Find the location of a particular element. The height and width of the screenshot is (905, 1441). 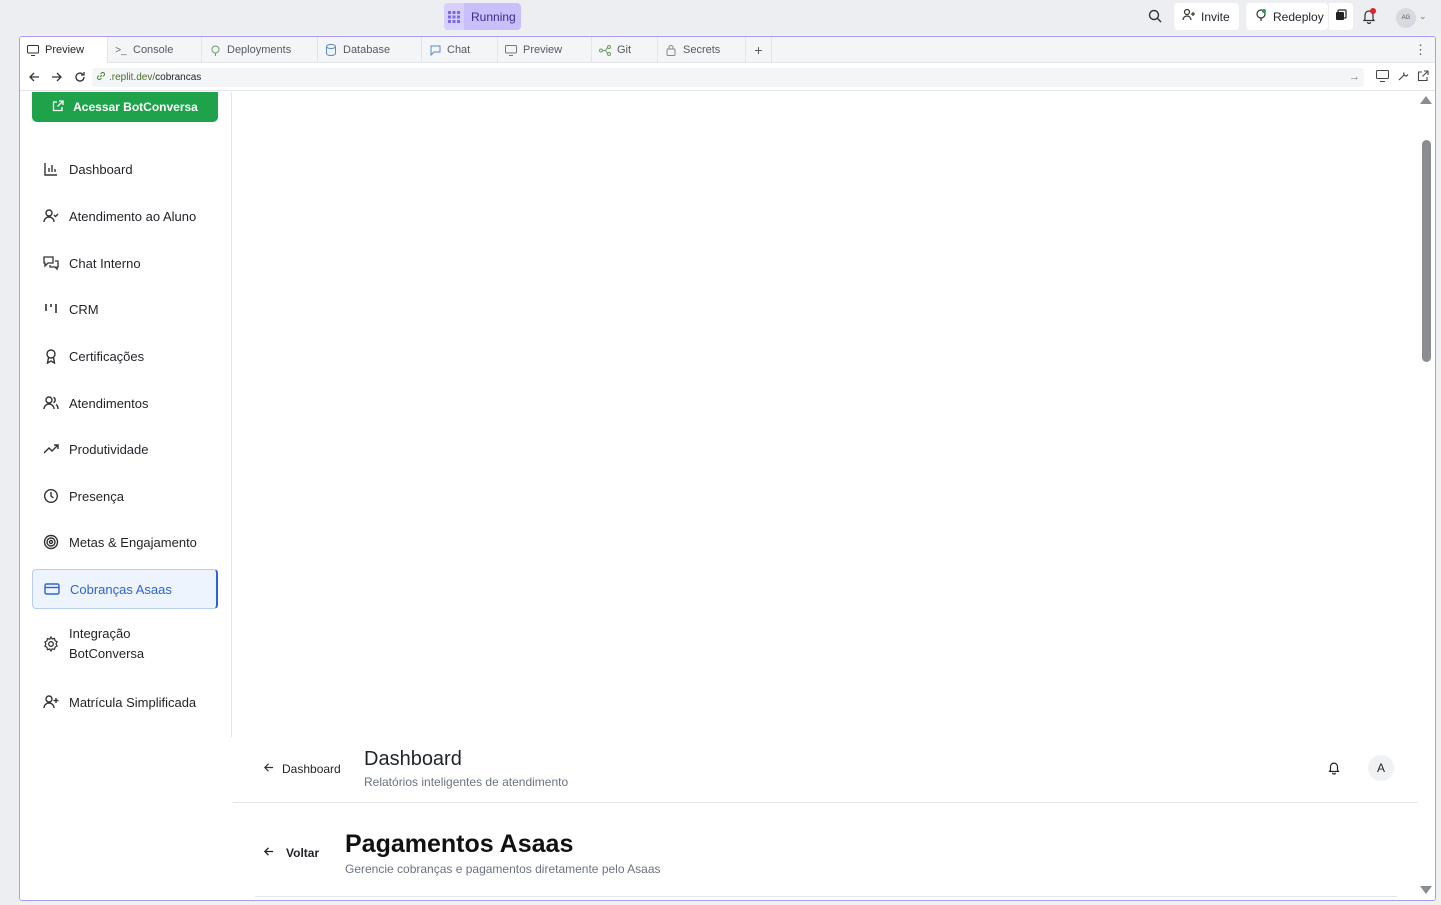

tab-label: Console is located at coordinates (153, 50).